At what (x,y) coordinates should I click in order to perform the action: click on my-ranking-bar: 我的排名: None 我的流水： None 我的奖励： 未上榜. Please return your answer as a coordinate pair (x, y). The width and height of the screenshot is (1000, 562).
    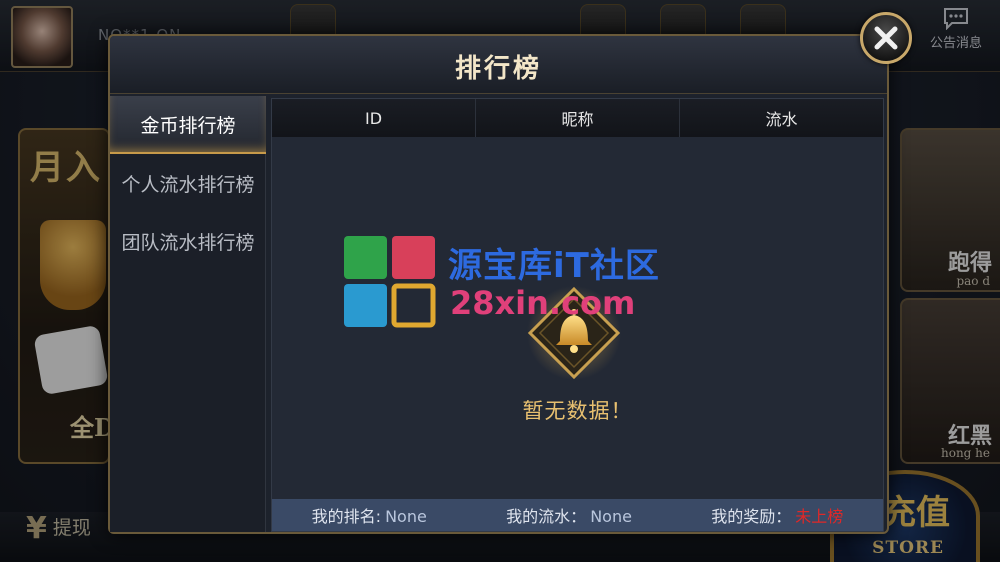
    Looking at the image, I should click on (577, 515).